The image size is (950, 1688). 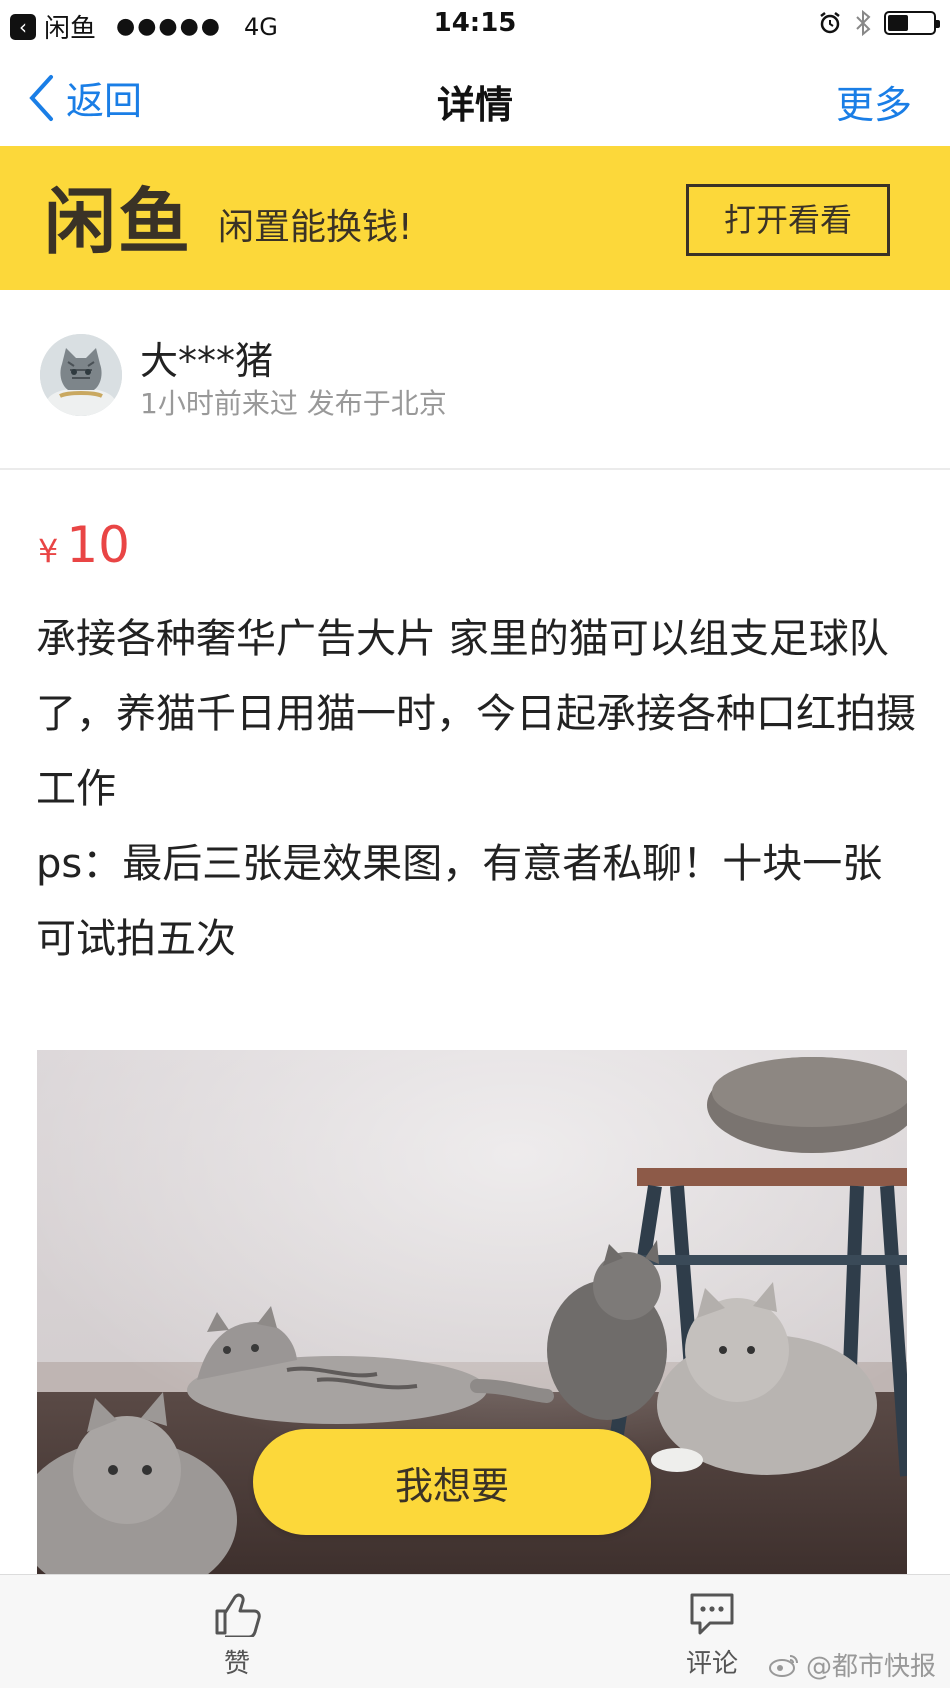 What do you see at coordinates (238, 1615) in the screenshot?
I see `thumbs-up-icon` at bounding box center [238, 1615].